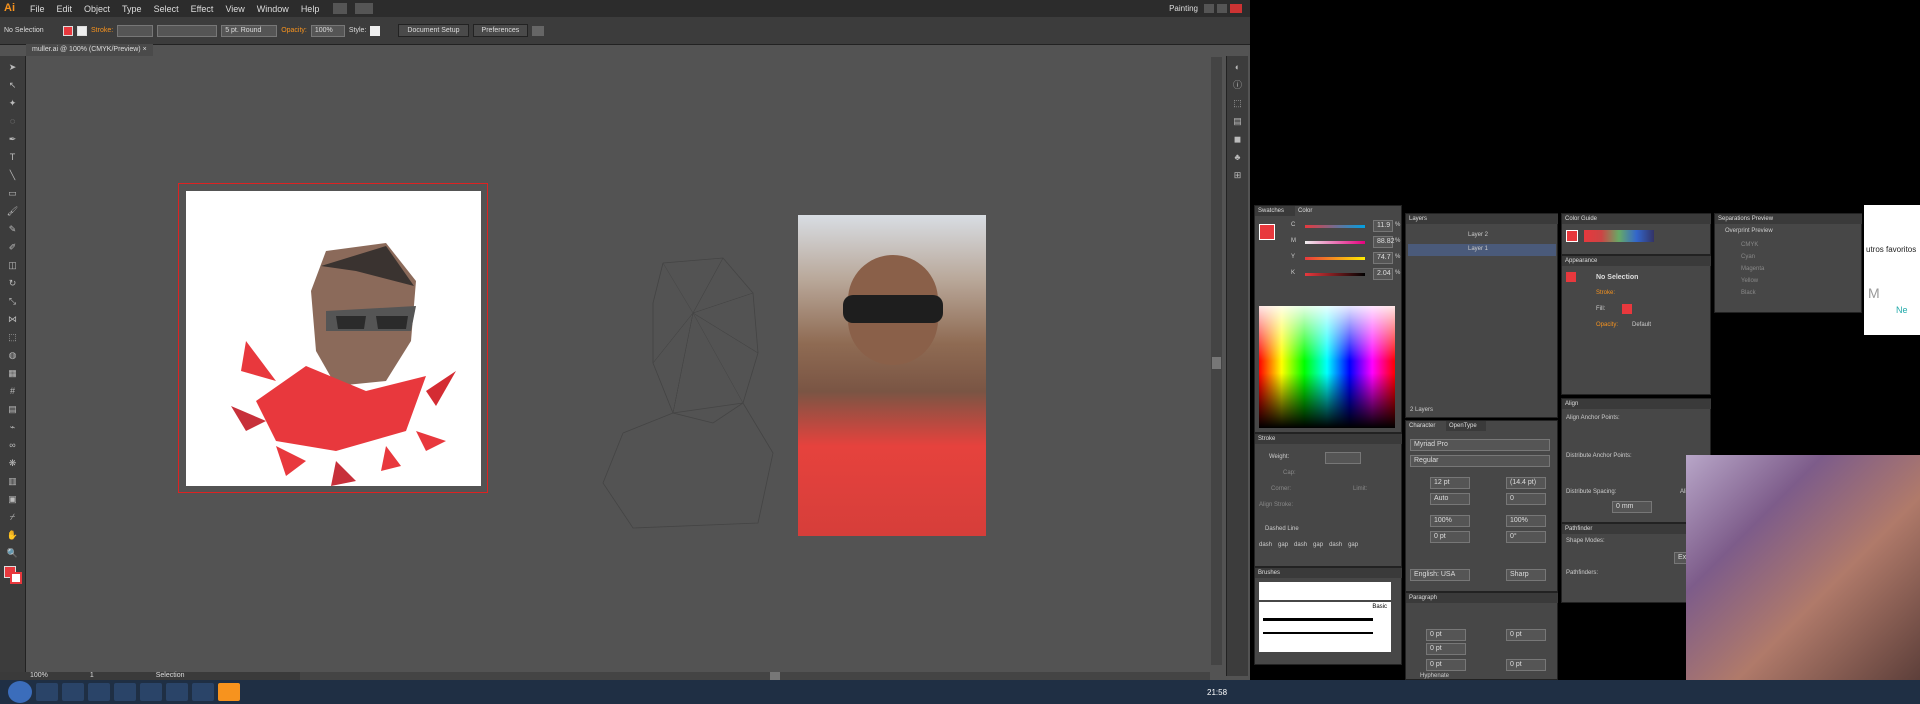 This screenshot has height=704, width=1920. What do you see at coordinates (310, 9) in the screenshot?
I see `menu-help: Help` at bounding box center [310, 9].